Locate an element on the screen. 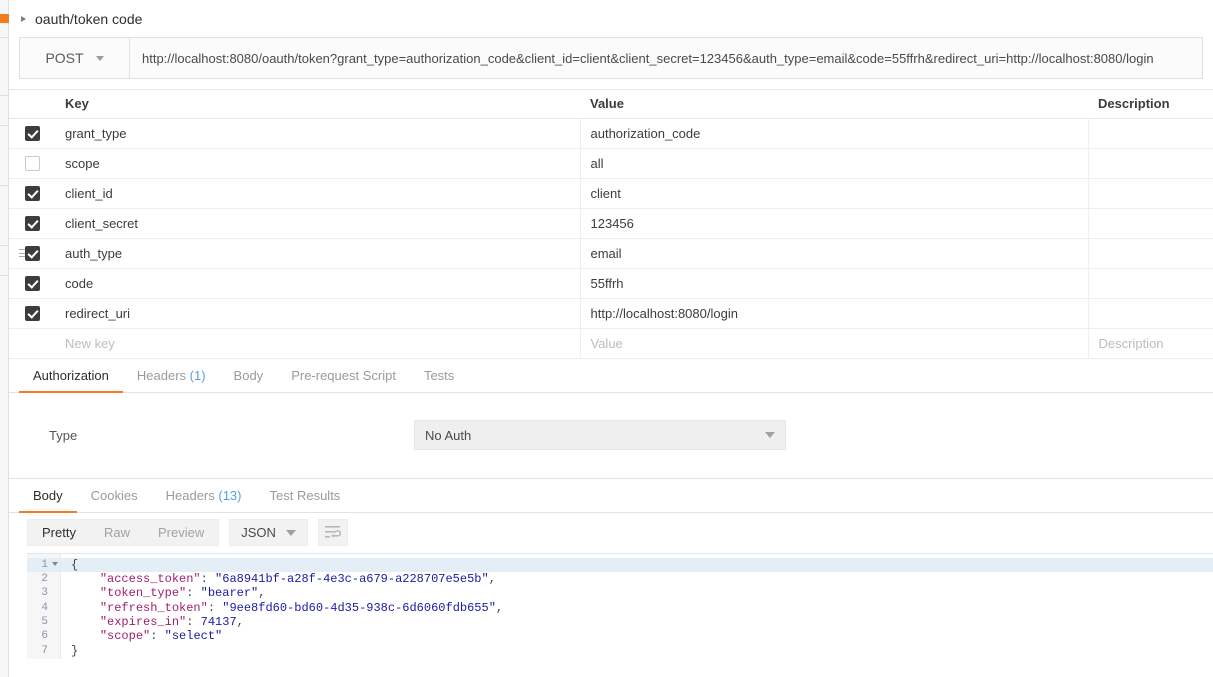 The image size is (1213, 677). param-key: auth_type is located at coordinates (318, 253).